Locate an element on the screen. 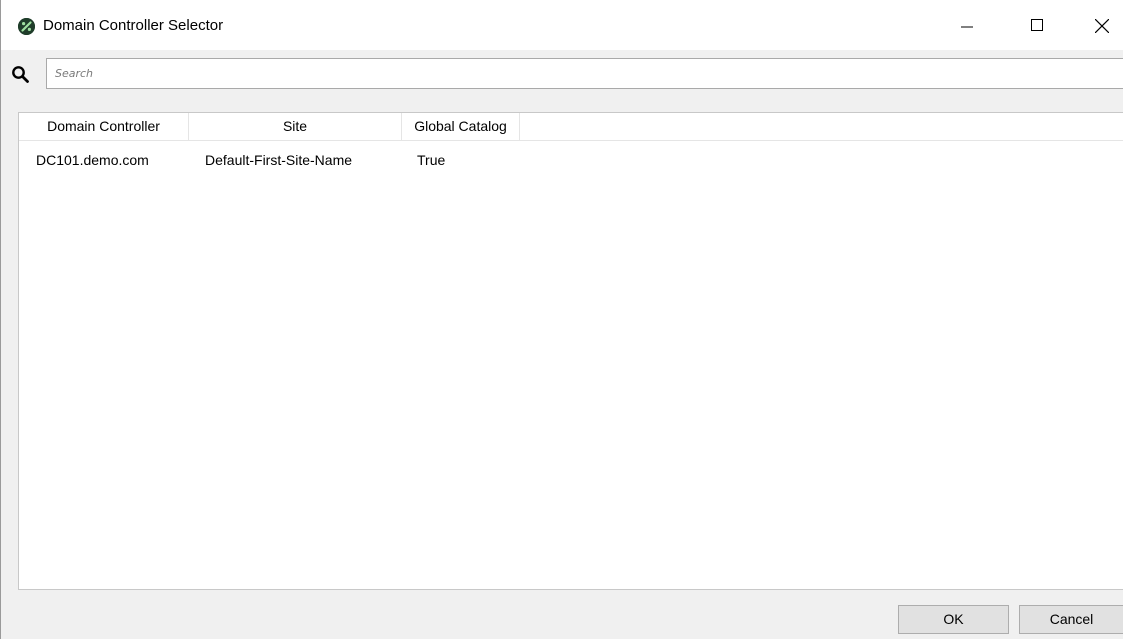 This screenshot has width=1123, height=639. close-icon is located at coordinates (1102, 26).